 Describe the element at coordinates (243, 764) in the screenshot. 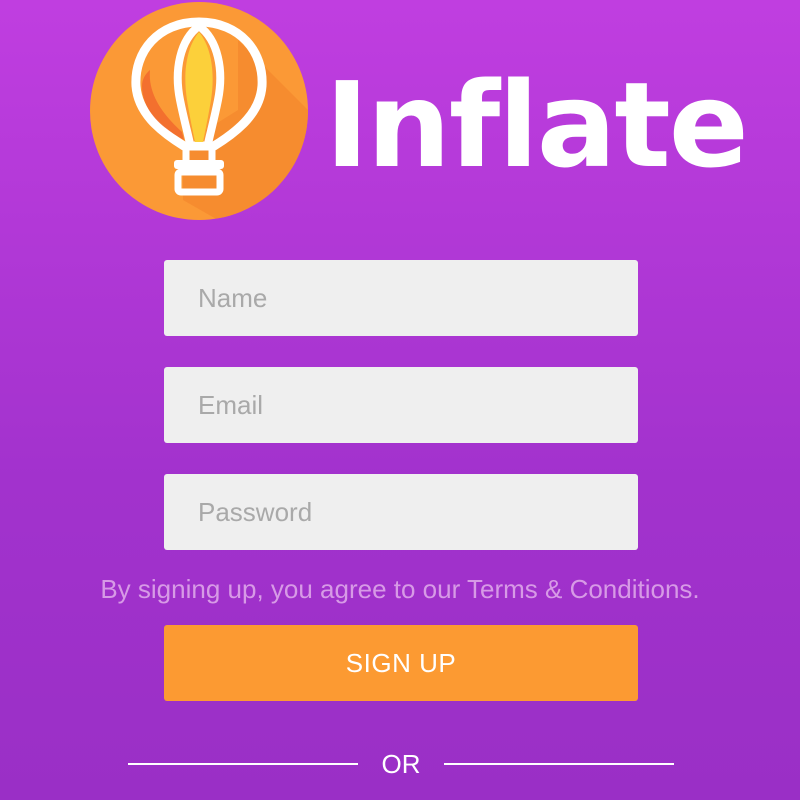

I see `divider-left` at that location.